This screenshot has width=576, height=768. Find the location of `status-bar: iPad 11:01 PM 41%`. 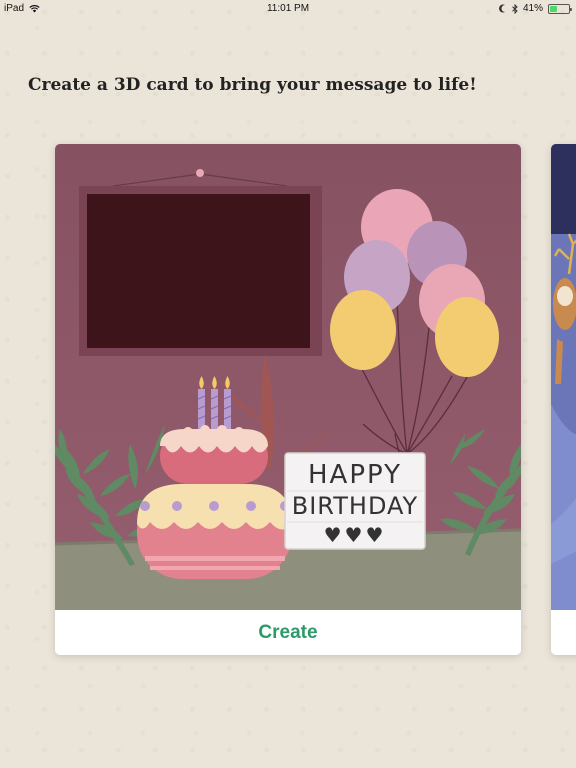

status-bar: iPad 11:01 PM 41% is located at coordinates (288, 9).